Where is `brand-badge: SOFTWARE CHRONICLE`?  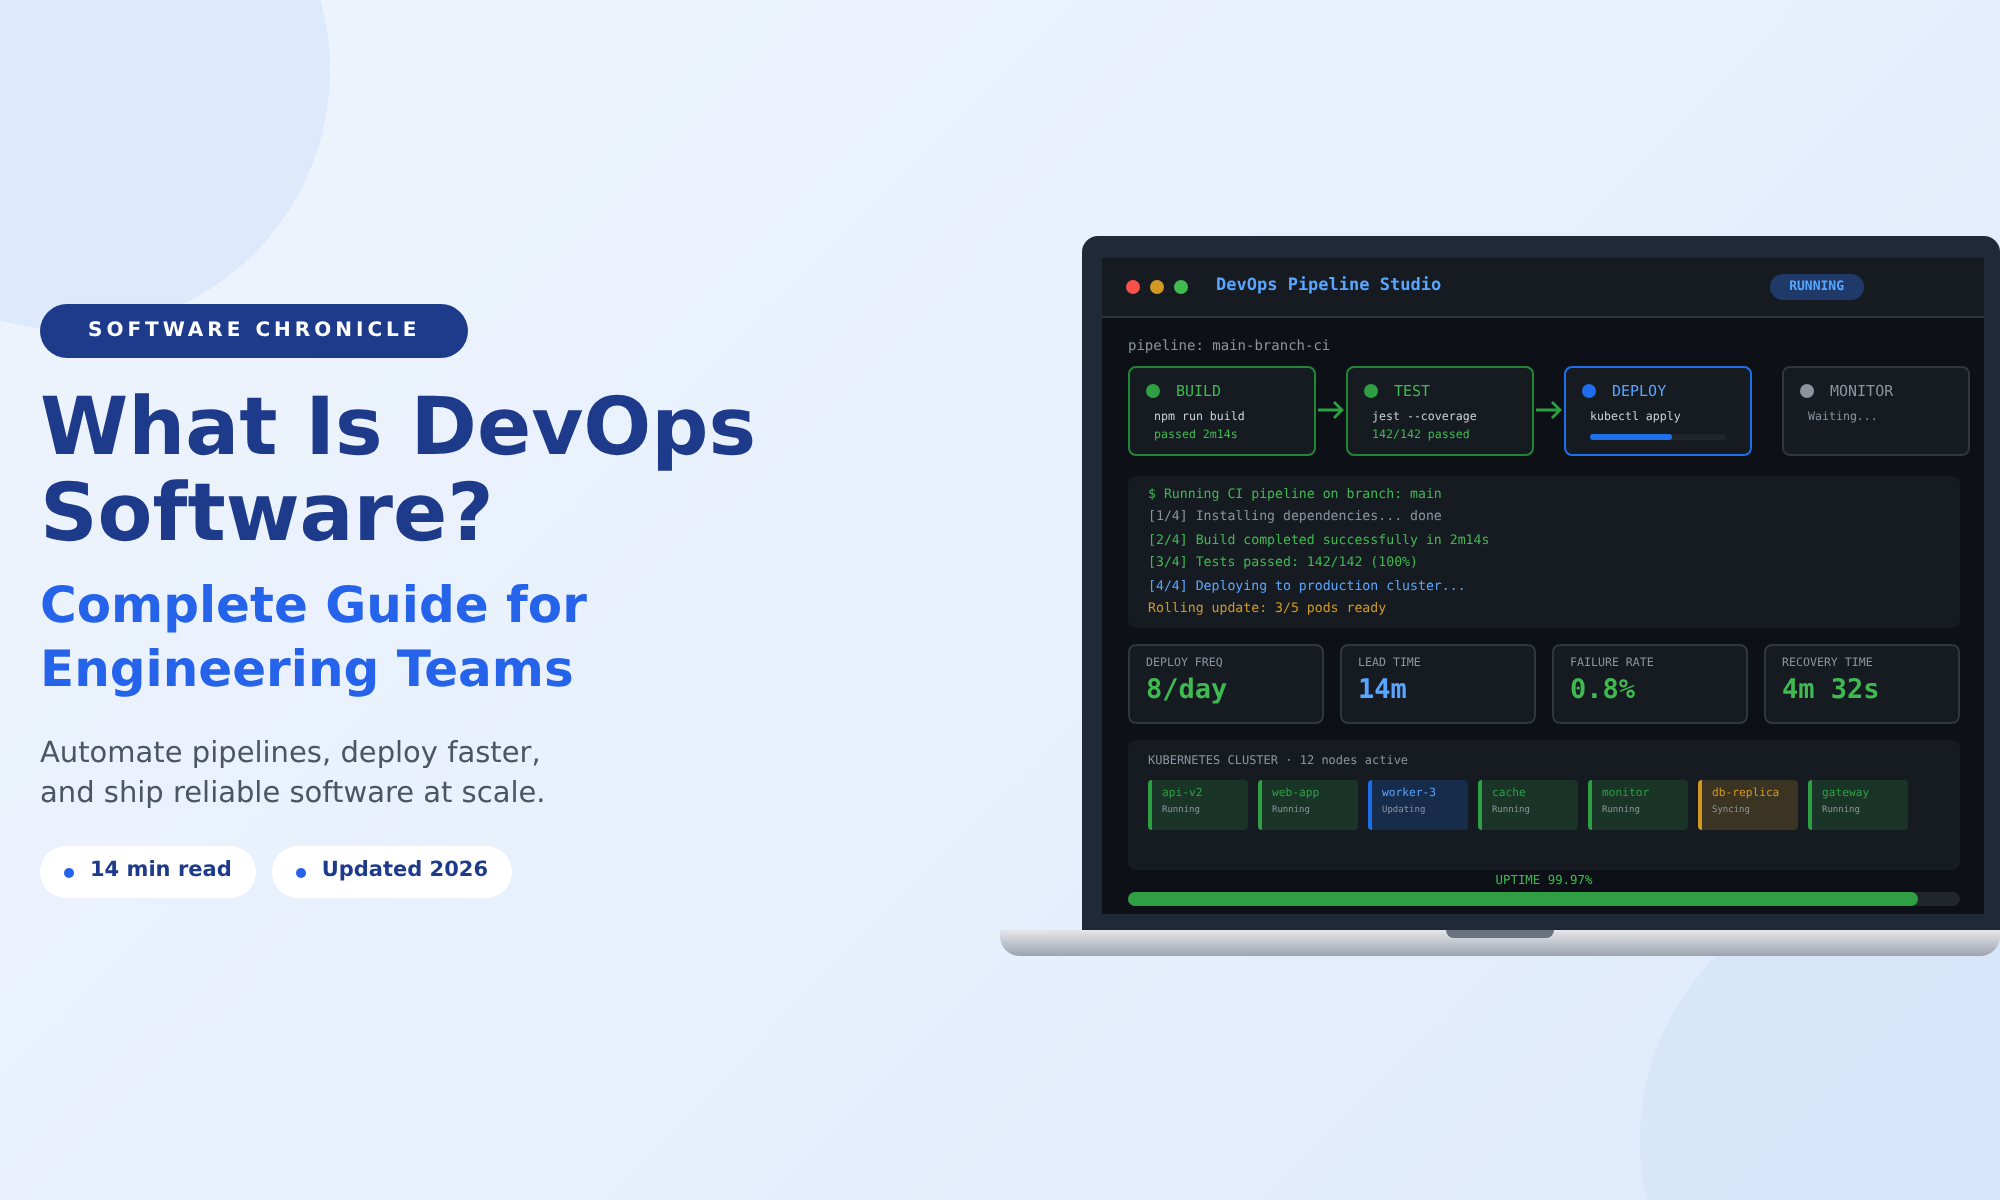
brand-badge: SOFTWARE CHRONICLE is located at coordinates (254, 331).